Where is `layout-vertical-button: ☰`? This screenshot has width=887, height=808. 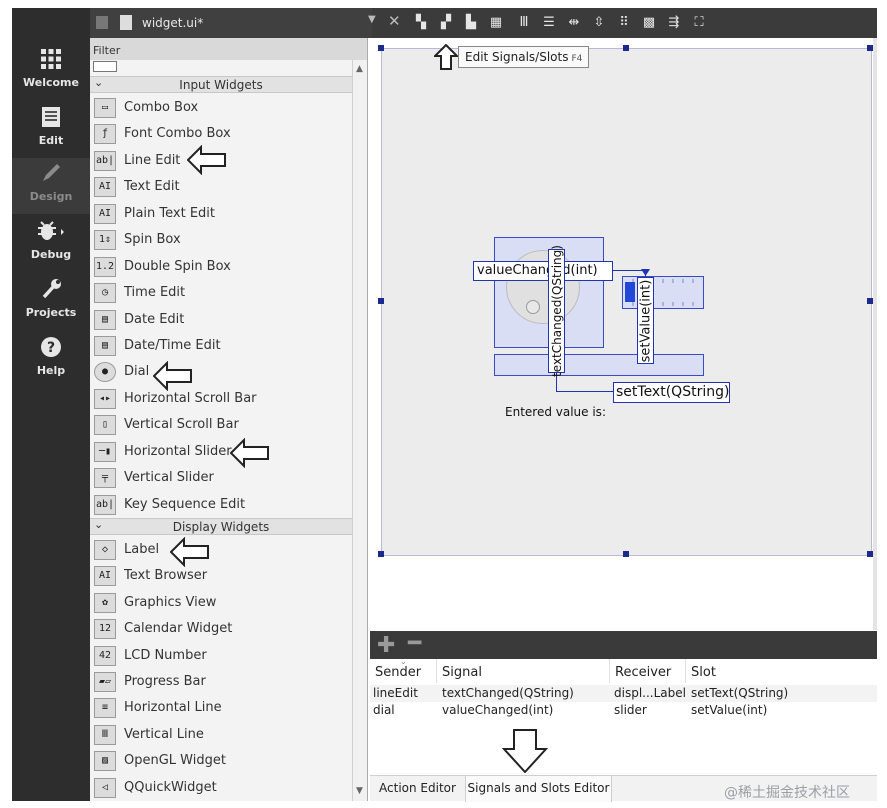
layout-vertical-button: ☰ is located at coordinates (549, 22).